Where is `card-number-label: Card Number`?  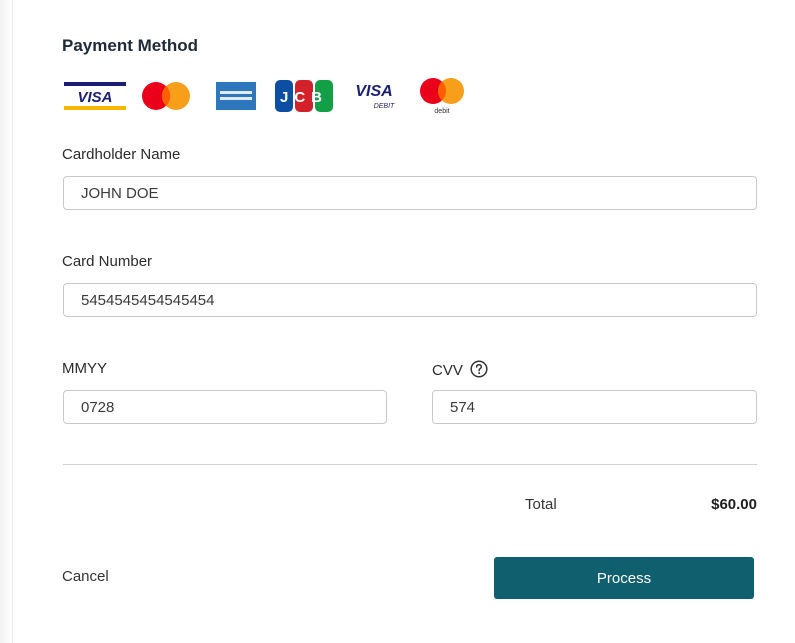 card-number-label: Card Number is located at coordinates (107, 261).